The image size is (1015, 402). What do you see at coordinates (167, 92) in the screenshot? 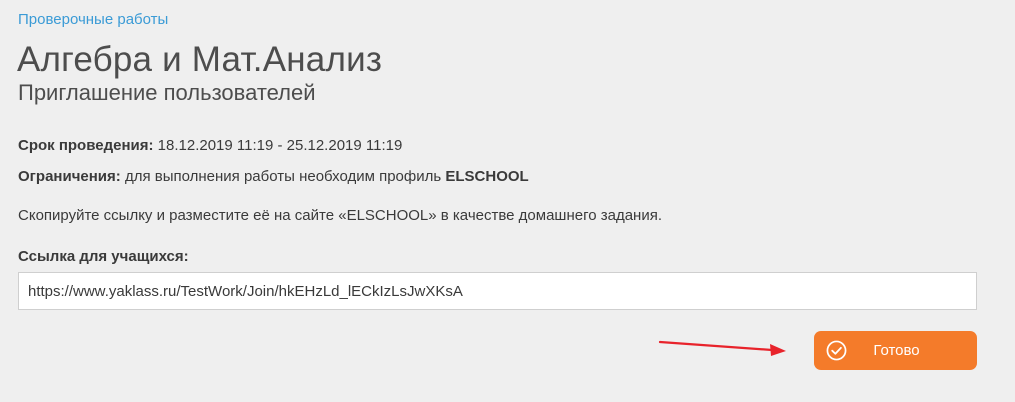
I see `page-subtitle: Приглашение пользователей` at bounding box center [167, 92].